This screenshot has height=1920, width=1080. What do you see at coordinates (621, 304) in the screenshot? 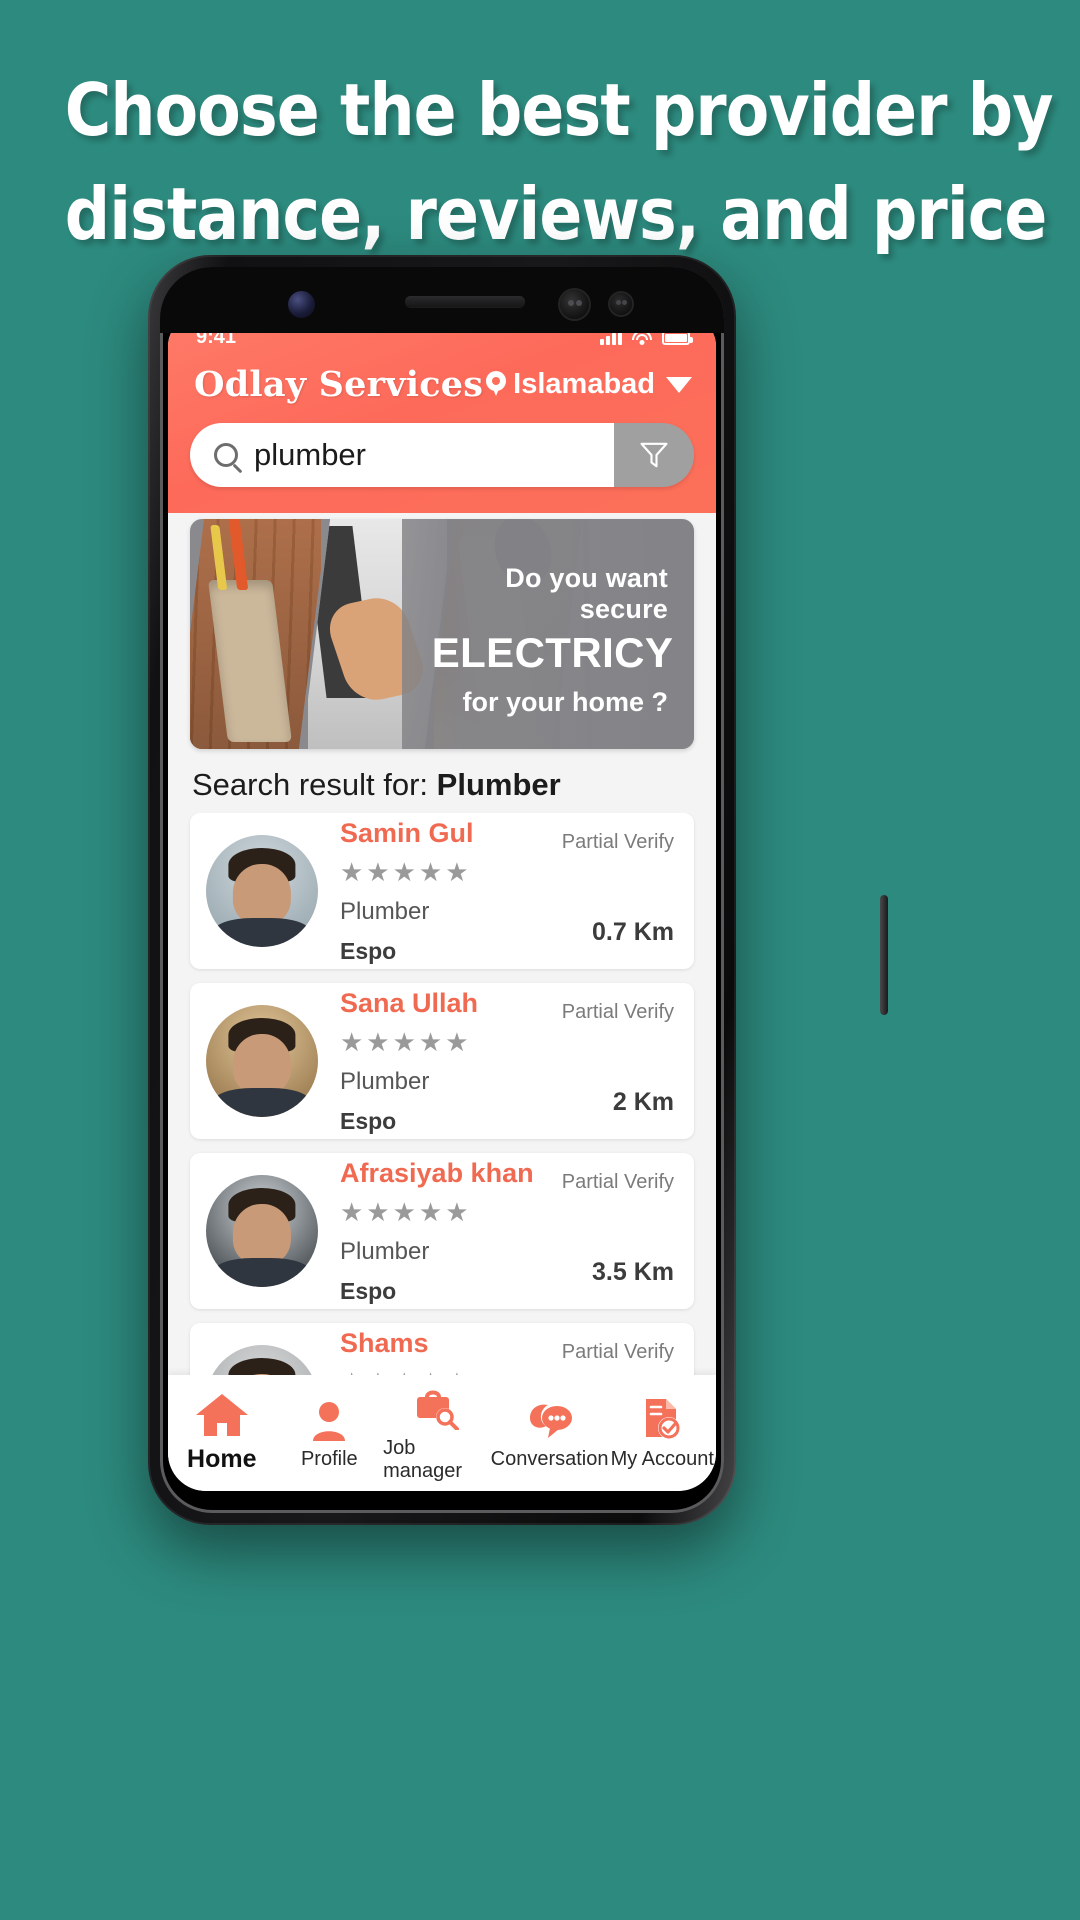
I see `proximity-sensor-icon` at bounding box center [621, 304].